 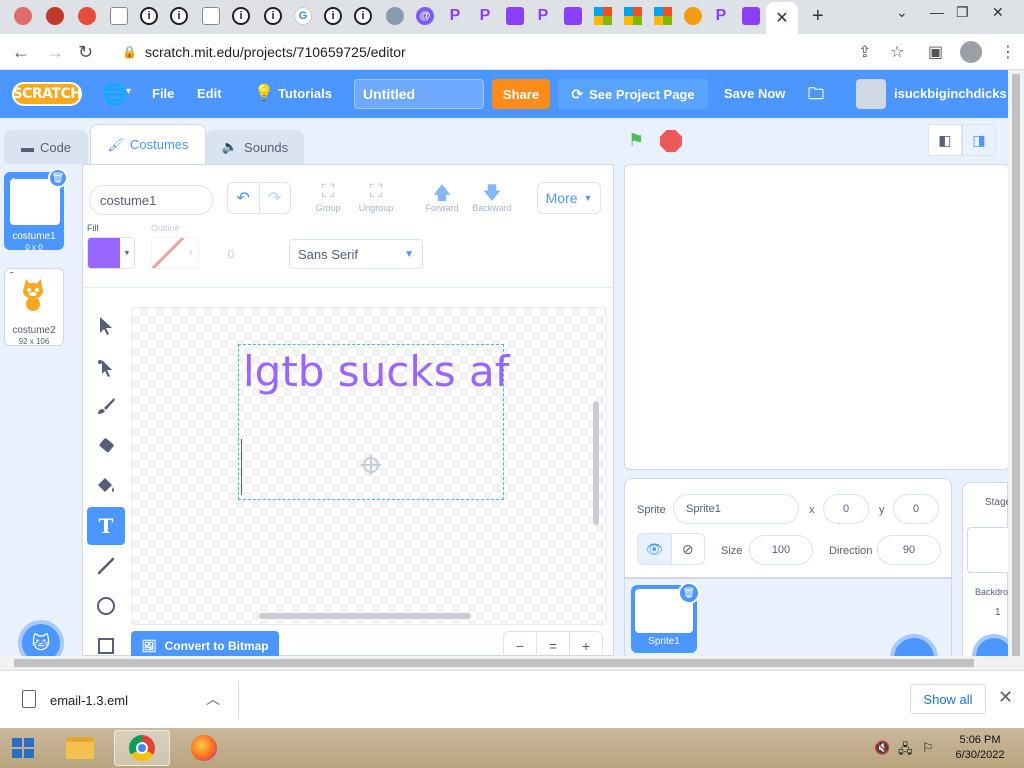 What do you see at coordinates (950, 93) in the screenshot?
I see `username-menu: isuckbiginchdicks` at bounding box center [950, 93].